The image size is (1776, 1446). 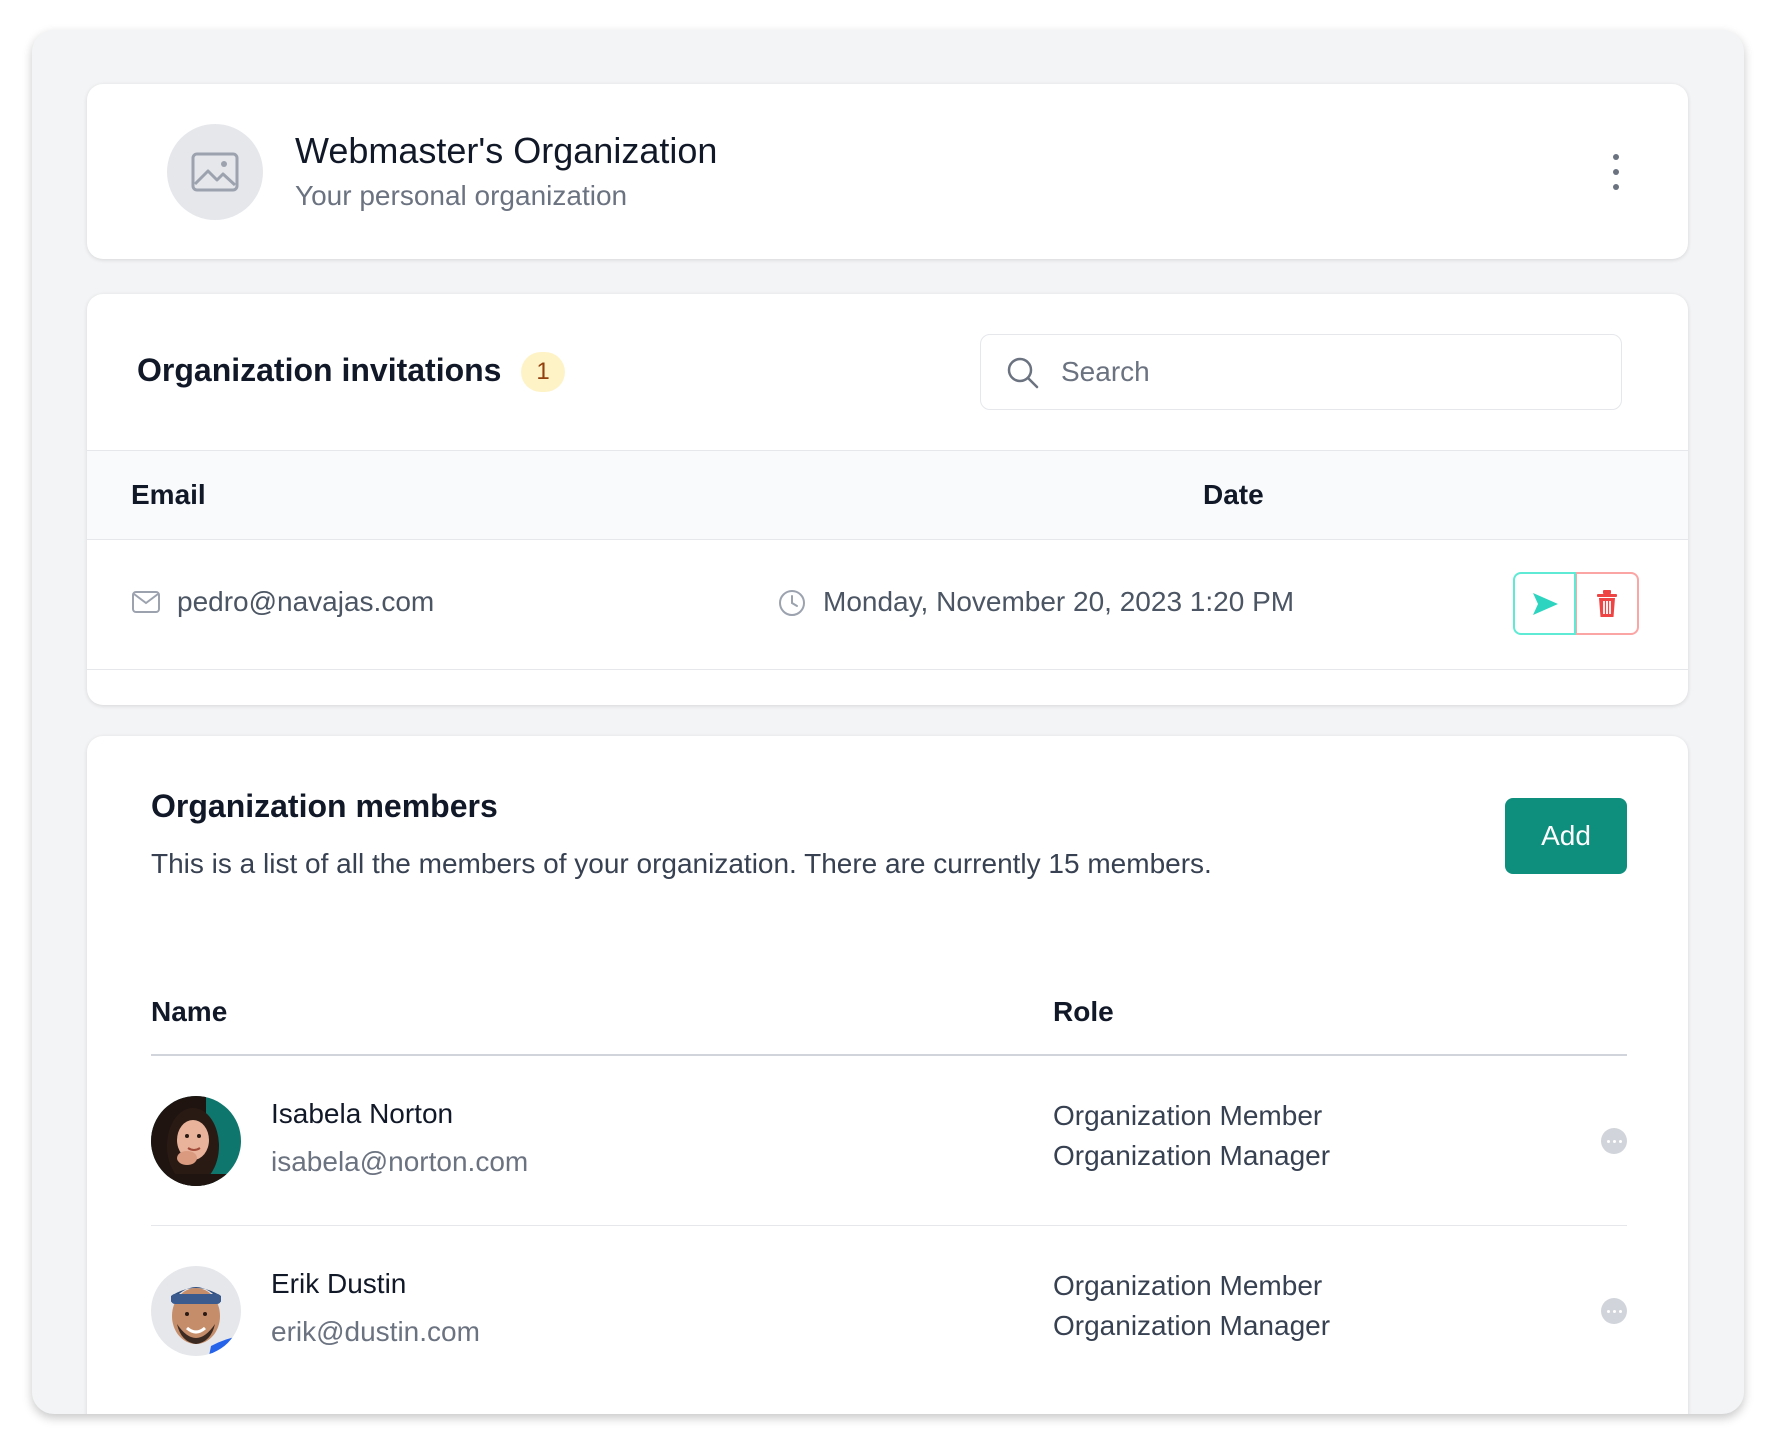 I want to click on member-name: Erik Dustin, so click(x=339, y=1283).